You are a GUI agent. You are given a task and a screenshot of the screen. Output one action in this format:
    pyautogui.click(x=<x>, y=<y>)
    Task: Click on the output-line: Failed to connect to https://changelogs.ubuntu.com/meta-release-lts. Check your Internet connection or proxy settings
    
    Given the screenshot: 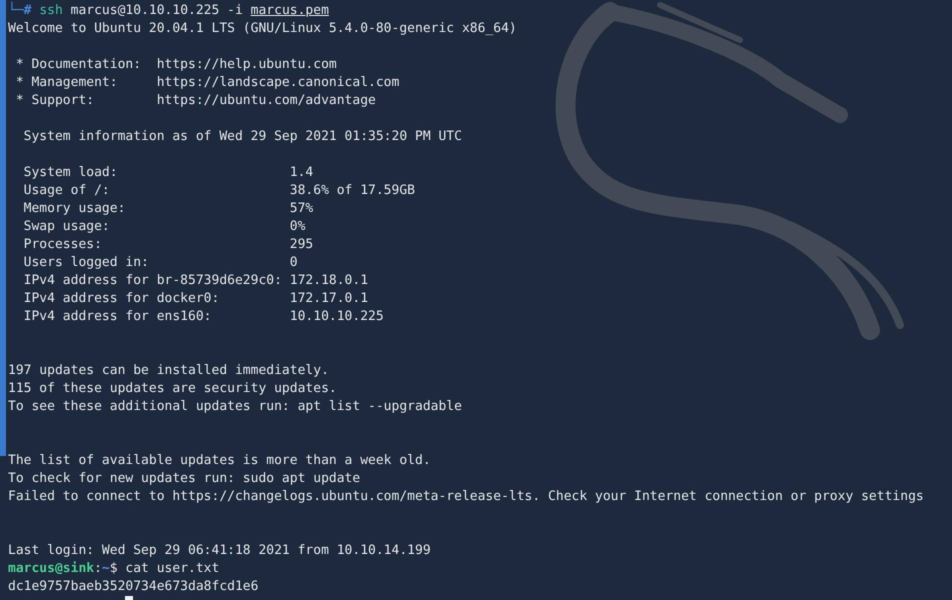 What is the action you would take?
    pyautogui.click(x=466, y=496)
    